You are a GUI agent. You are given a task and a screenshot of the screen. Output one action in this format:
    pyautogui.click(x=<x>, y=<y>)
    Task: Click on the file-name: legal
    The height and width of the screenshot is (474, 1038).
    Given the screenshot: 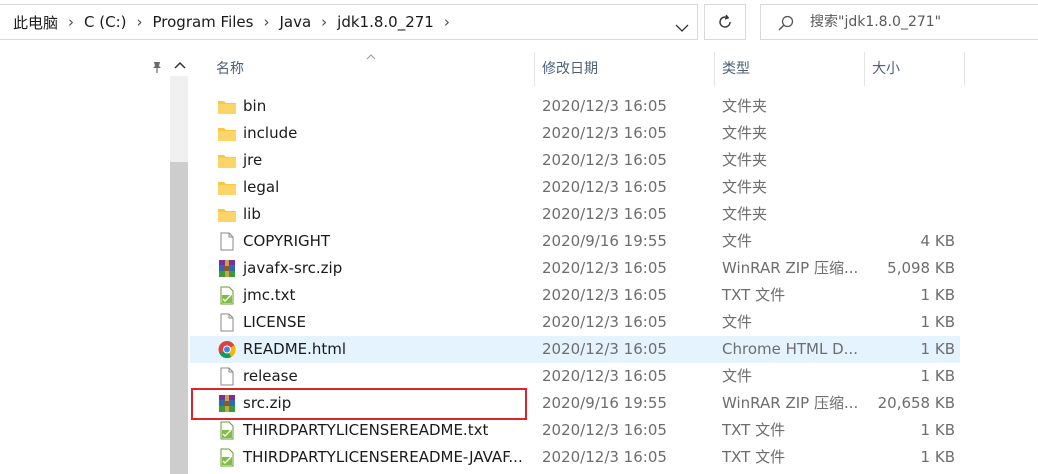 What is the action you would take?
    pyautogui.click(x=261, y=187)
    